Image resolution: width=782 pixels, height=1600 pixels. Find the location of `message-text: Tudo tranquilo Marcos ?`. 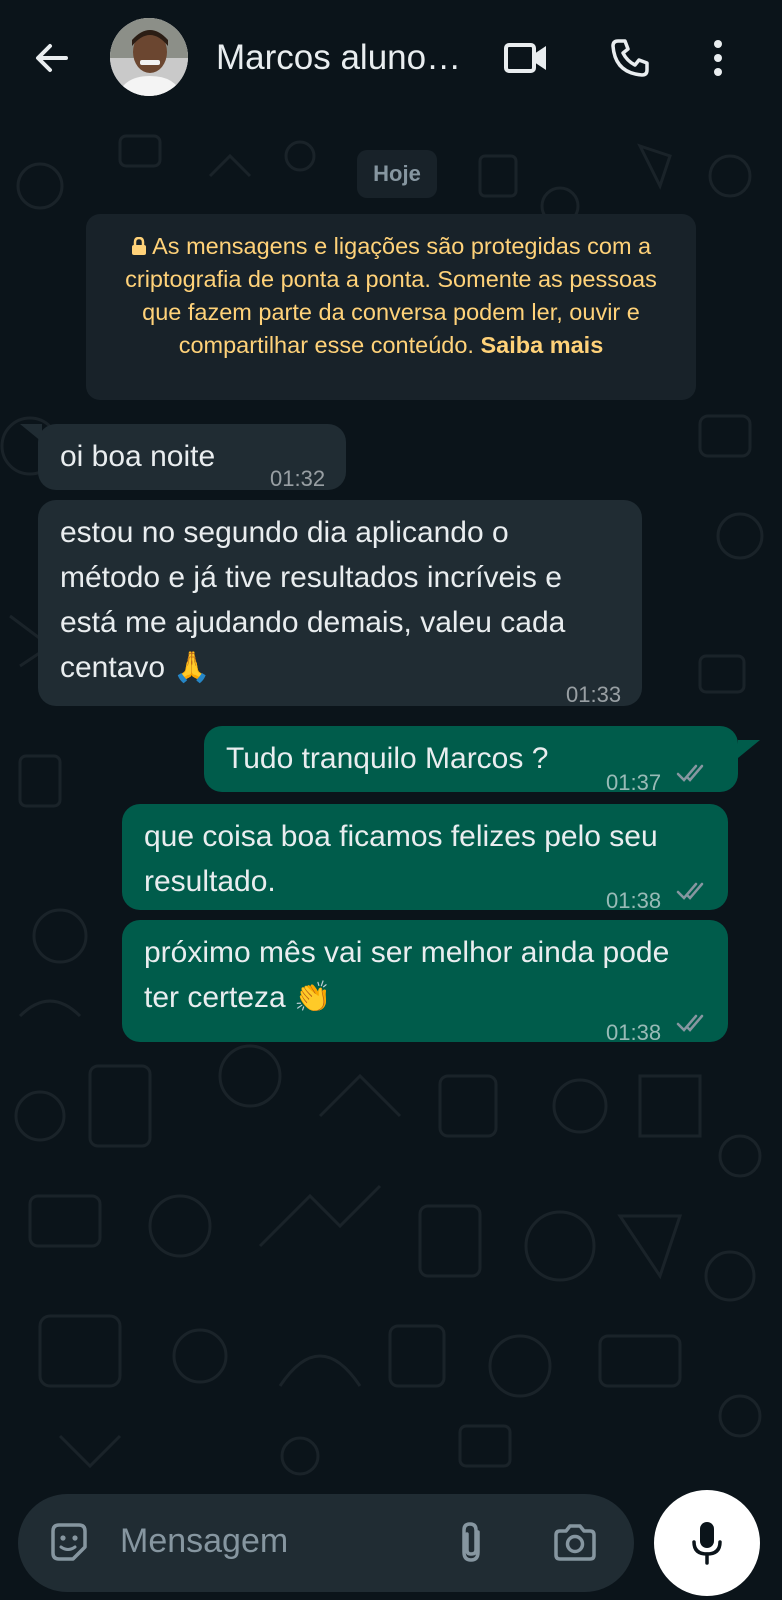

message-text: Tudo tranquilo Marcos ? is located at coordinates (387, 758).